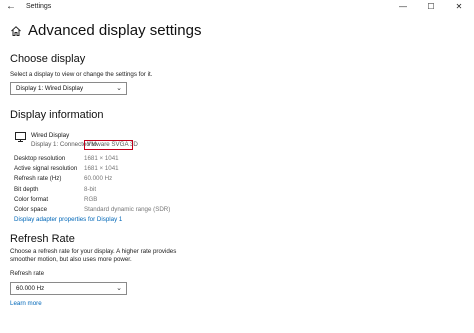  What do you see at coordinates (30, 288) in the screenshot?
I see `refresh-rate-select-value: 60.000 Hz` at bounding box center [30, 288].